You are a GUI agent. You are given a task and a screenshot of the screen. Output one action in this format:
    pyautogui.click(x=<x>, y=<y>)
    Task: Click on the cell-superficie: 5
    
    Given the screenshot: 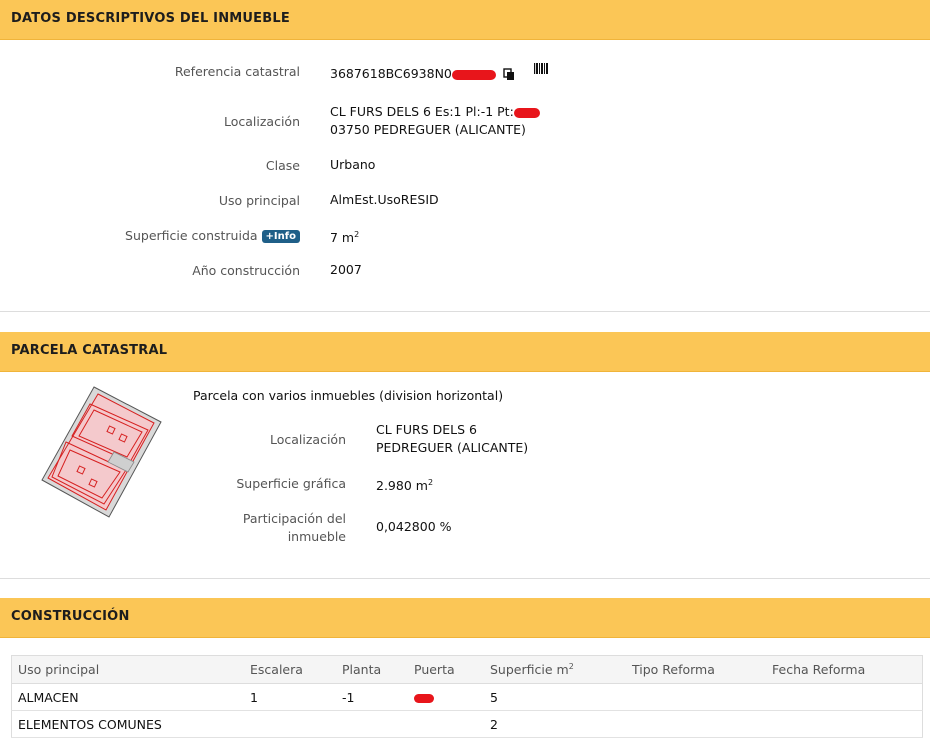 What is the action you would take?
    pyautogui.click(x=555, y=697)
    